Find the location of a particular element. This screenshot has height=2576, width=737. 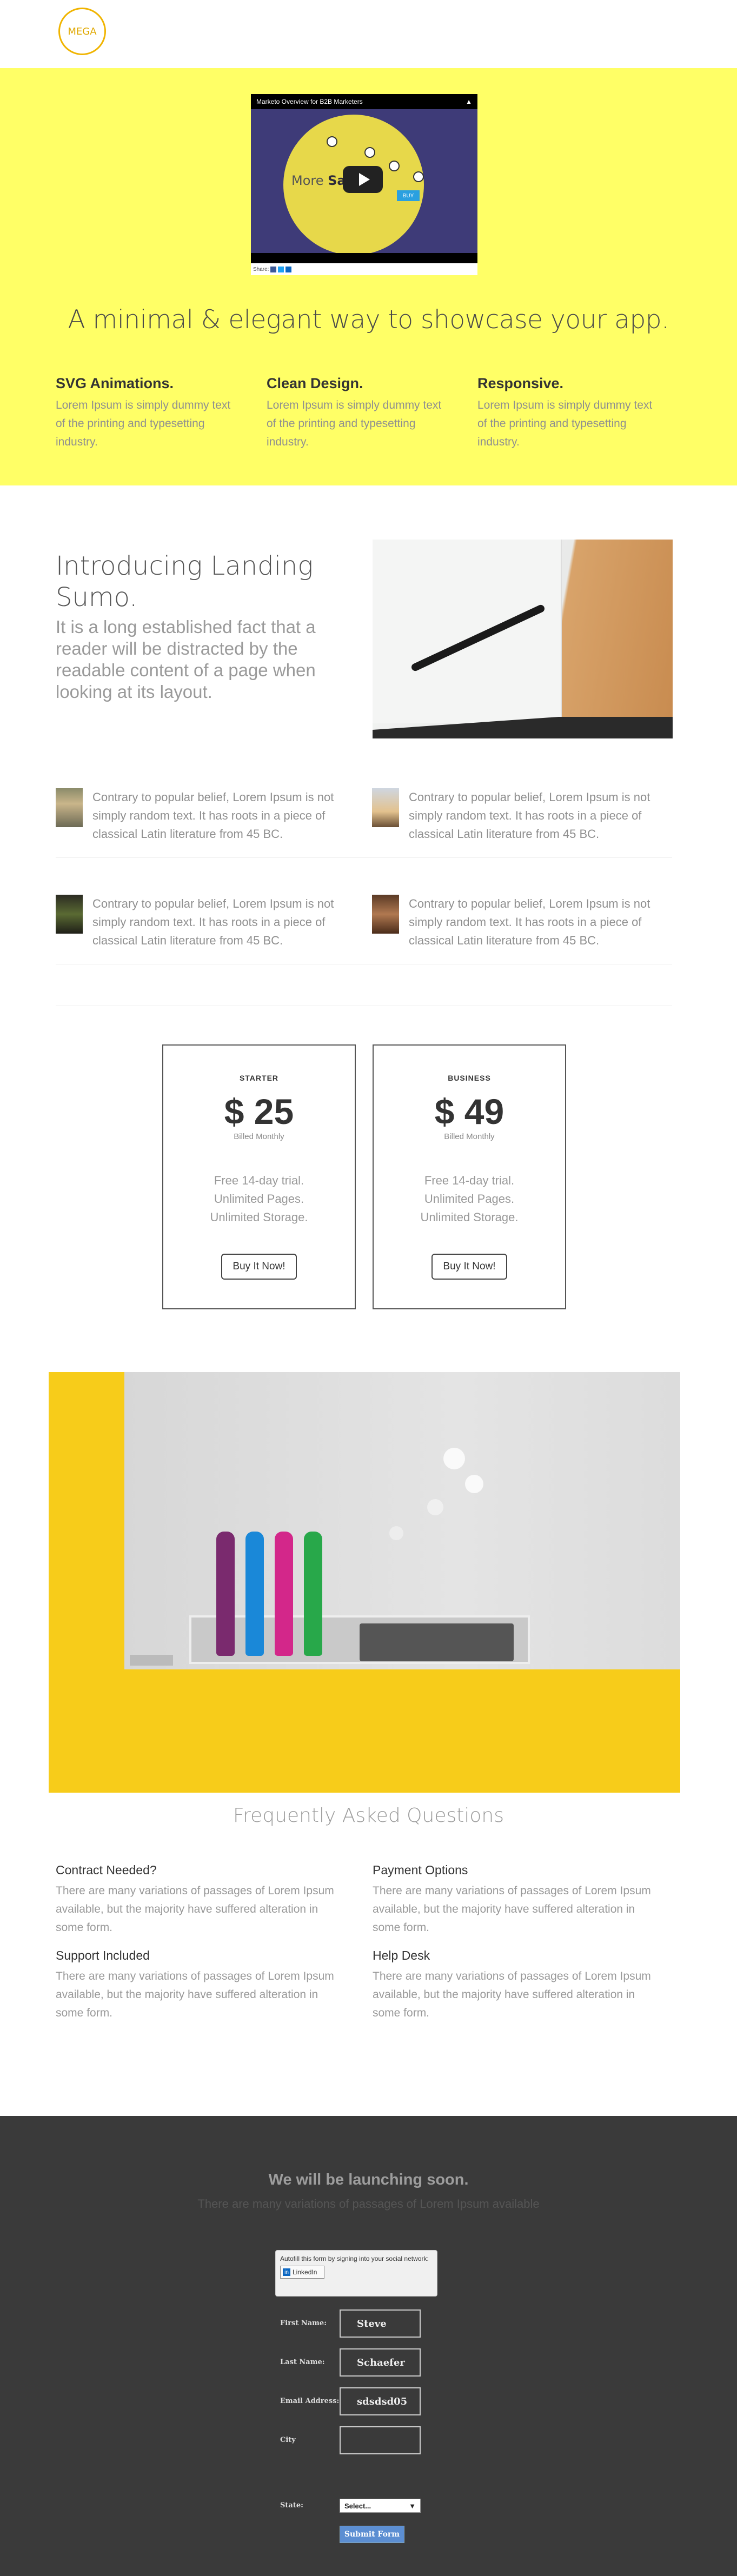

twitter-icon is located at coordinates (281, 269).